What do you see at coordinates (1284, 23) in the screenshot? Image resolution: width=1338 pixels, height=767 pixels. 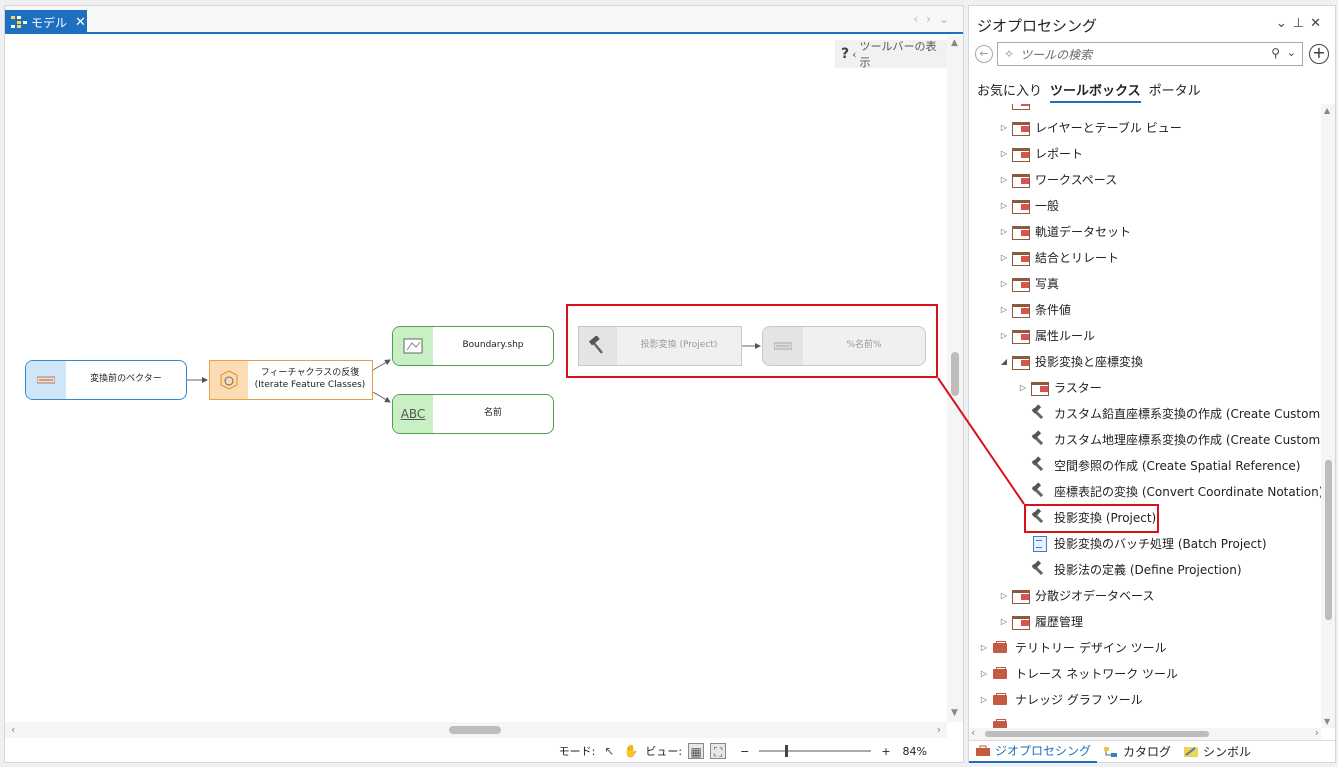 I see `options-dropdown-icon: ⌄` at bounding box center [1284, 23].